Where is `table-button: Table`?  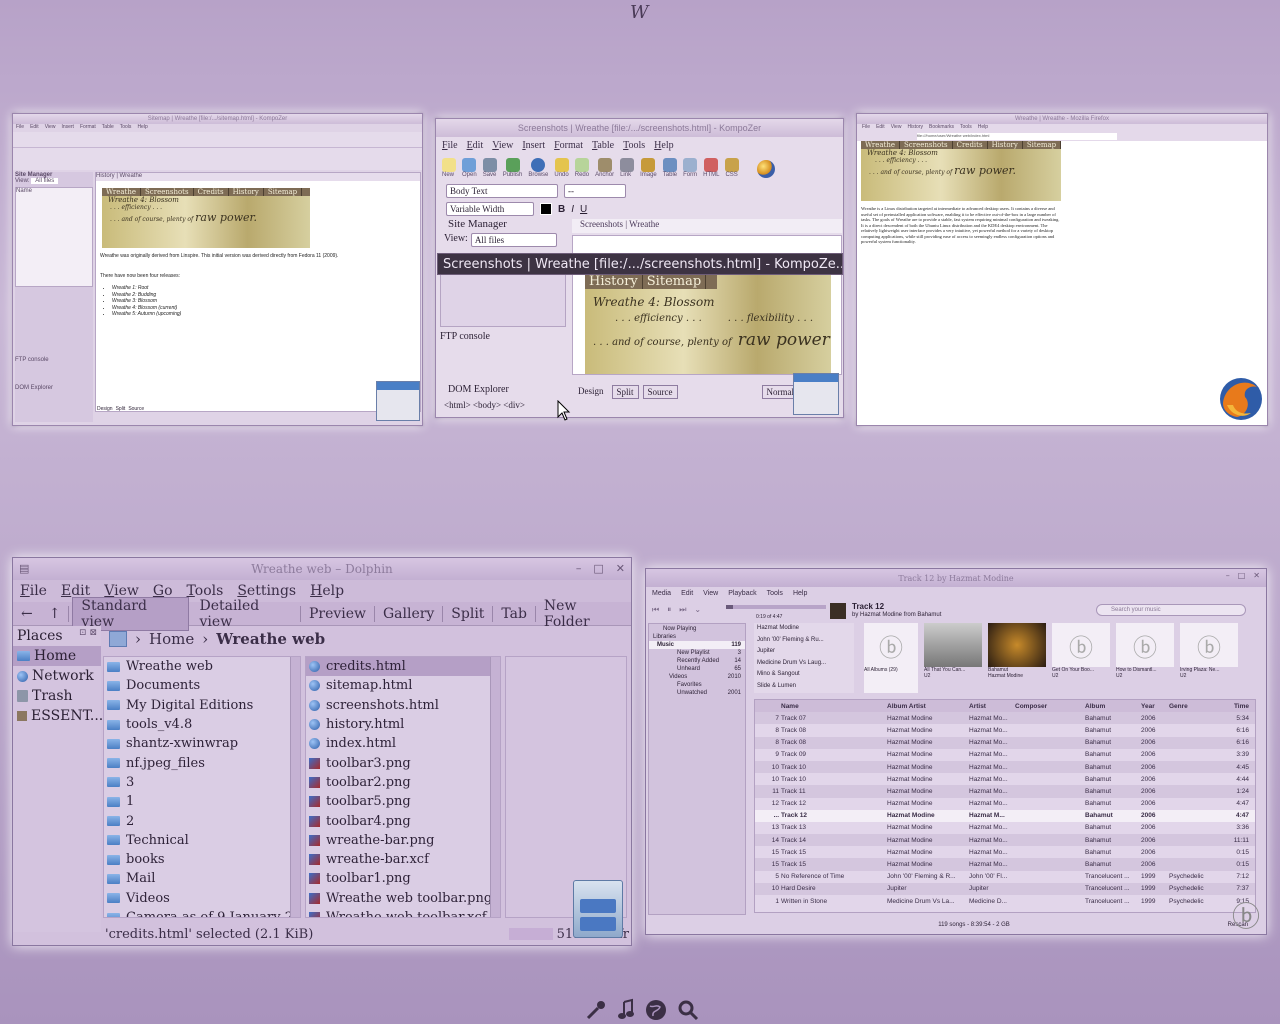 table-button: Table is located at coordinates (670, 168).